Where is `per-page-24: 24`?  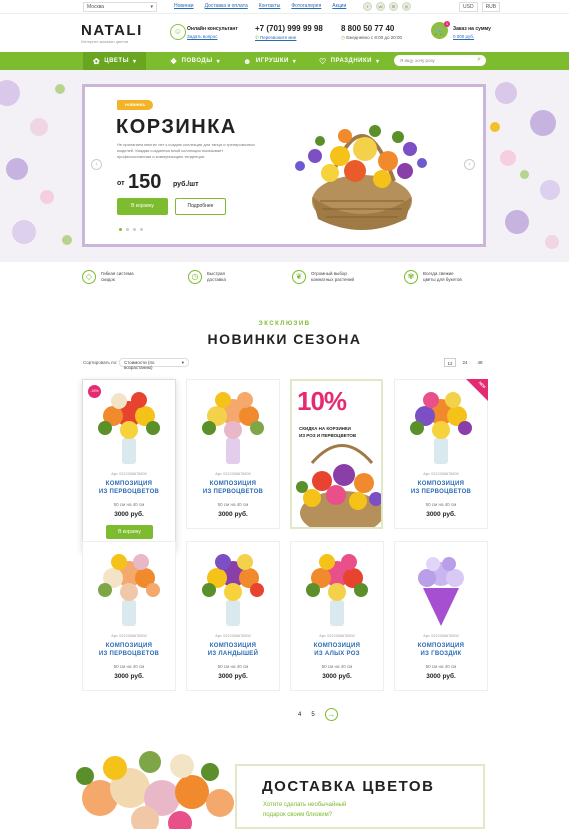 per-page-24: 24 is located at coordinates (465, 362).